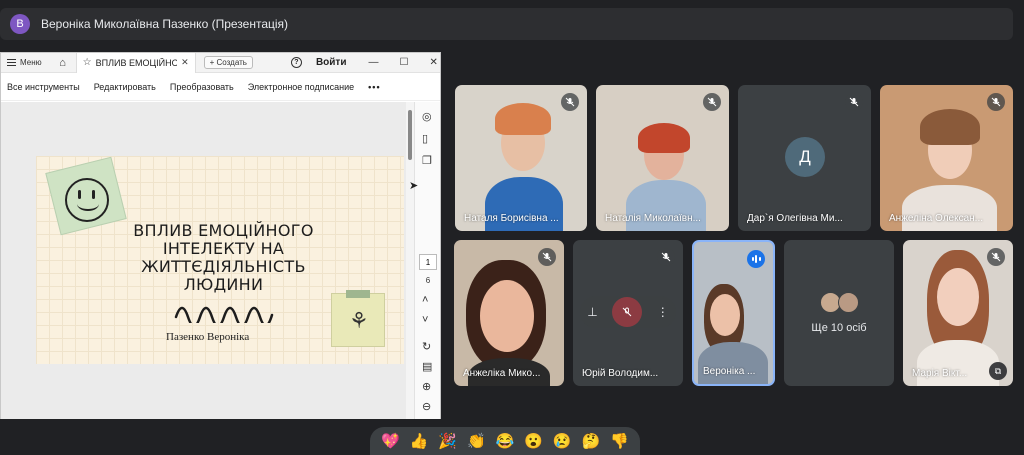  I want to click on maximize-icon: ☐, so click(403, 62).